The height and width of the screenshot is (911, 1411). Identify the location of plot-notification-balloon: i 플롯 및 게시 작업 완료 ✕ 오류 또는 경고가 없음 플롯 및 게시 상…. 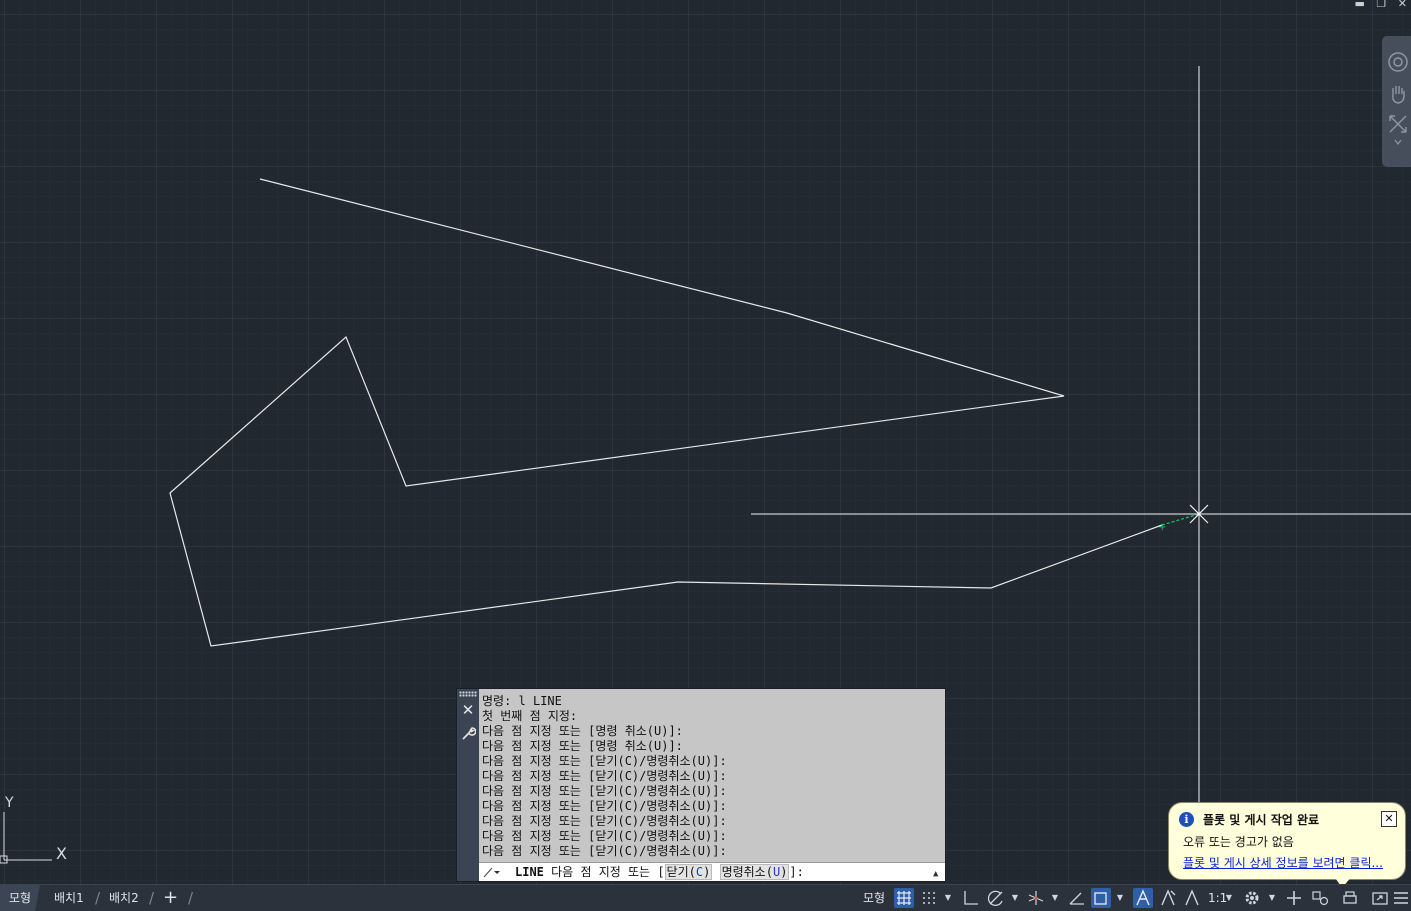
(1287, 841).